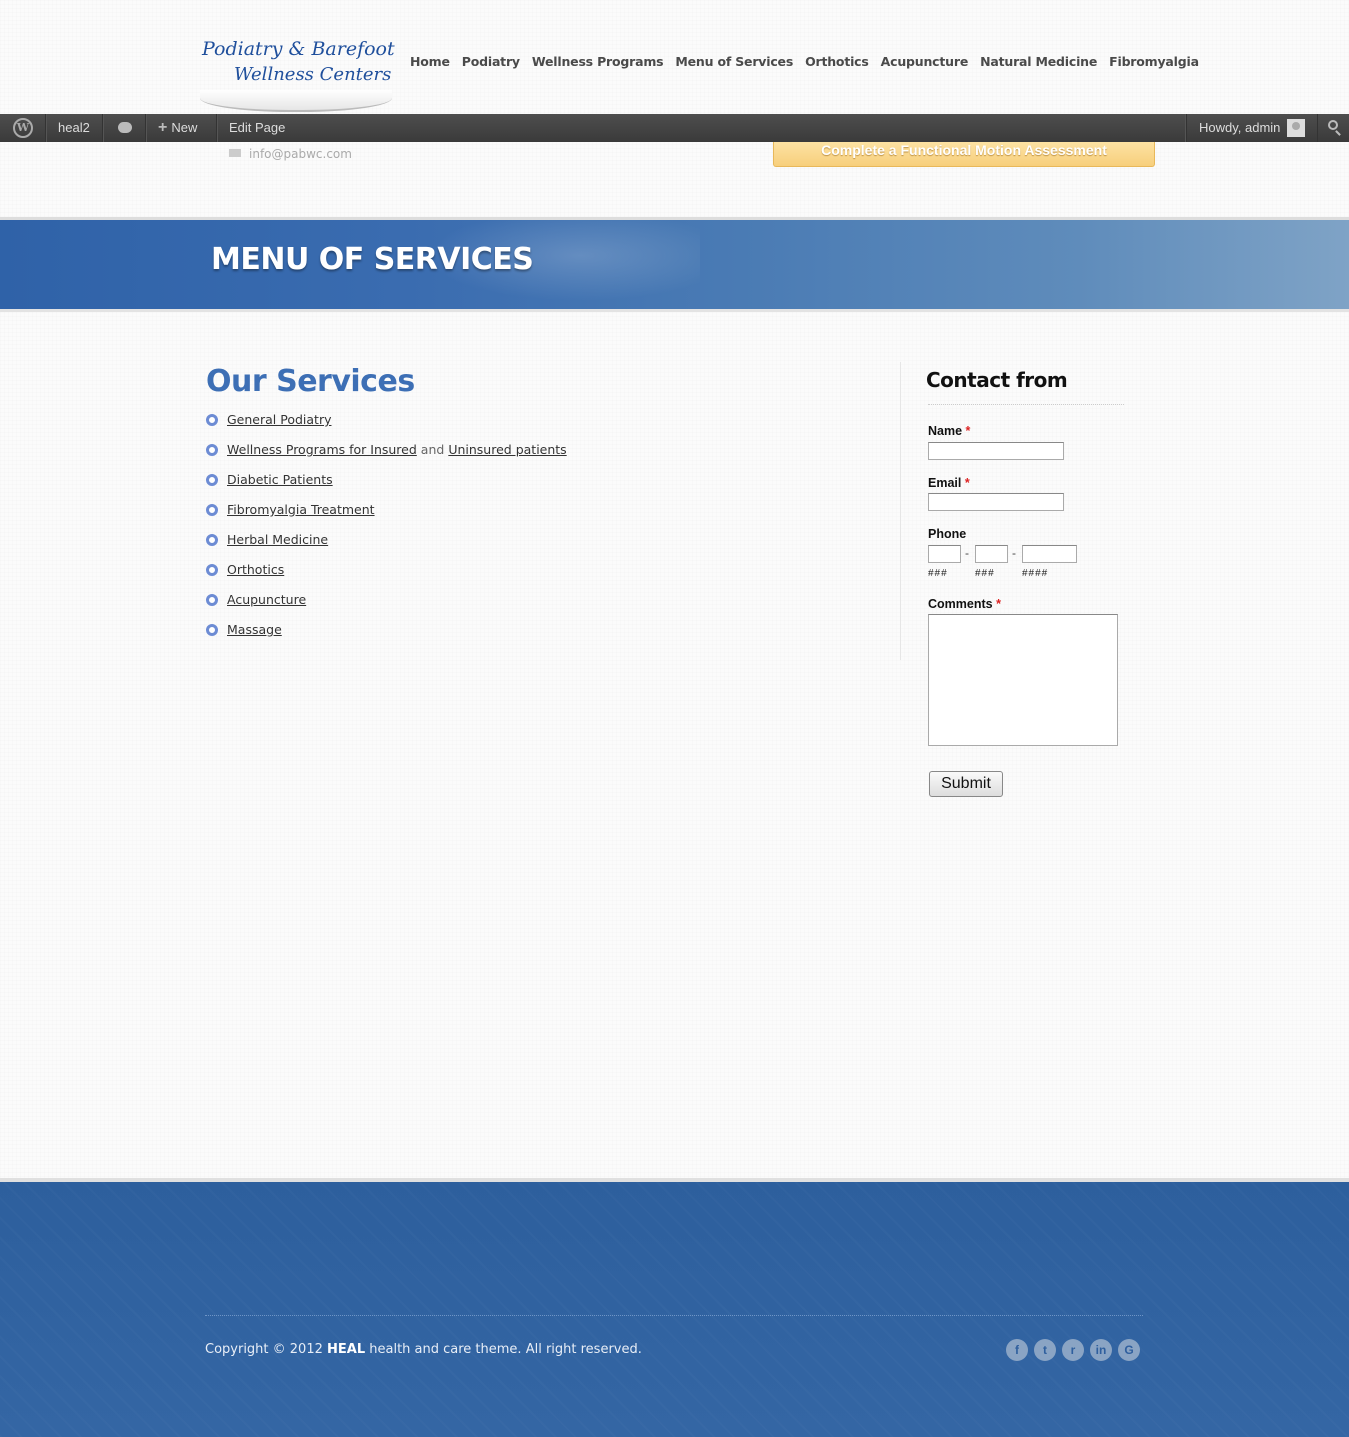 This screenshot has height=1437, width=1349. I want to click on wordpress-menu: W, so click(23, 128).